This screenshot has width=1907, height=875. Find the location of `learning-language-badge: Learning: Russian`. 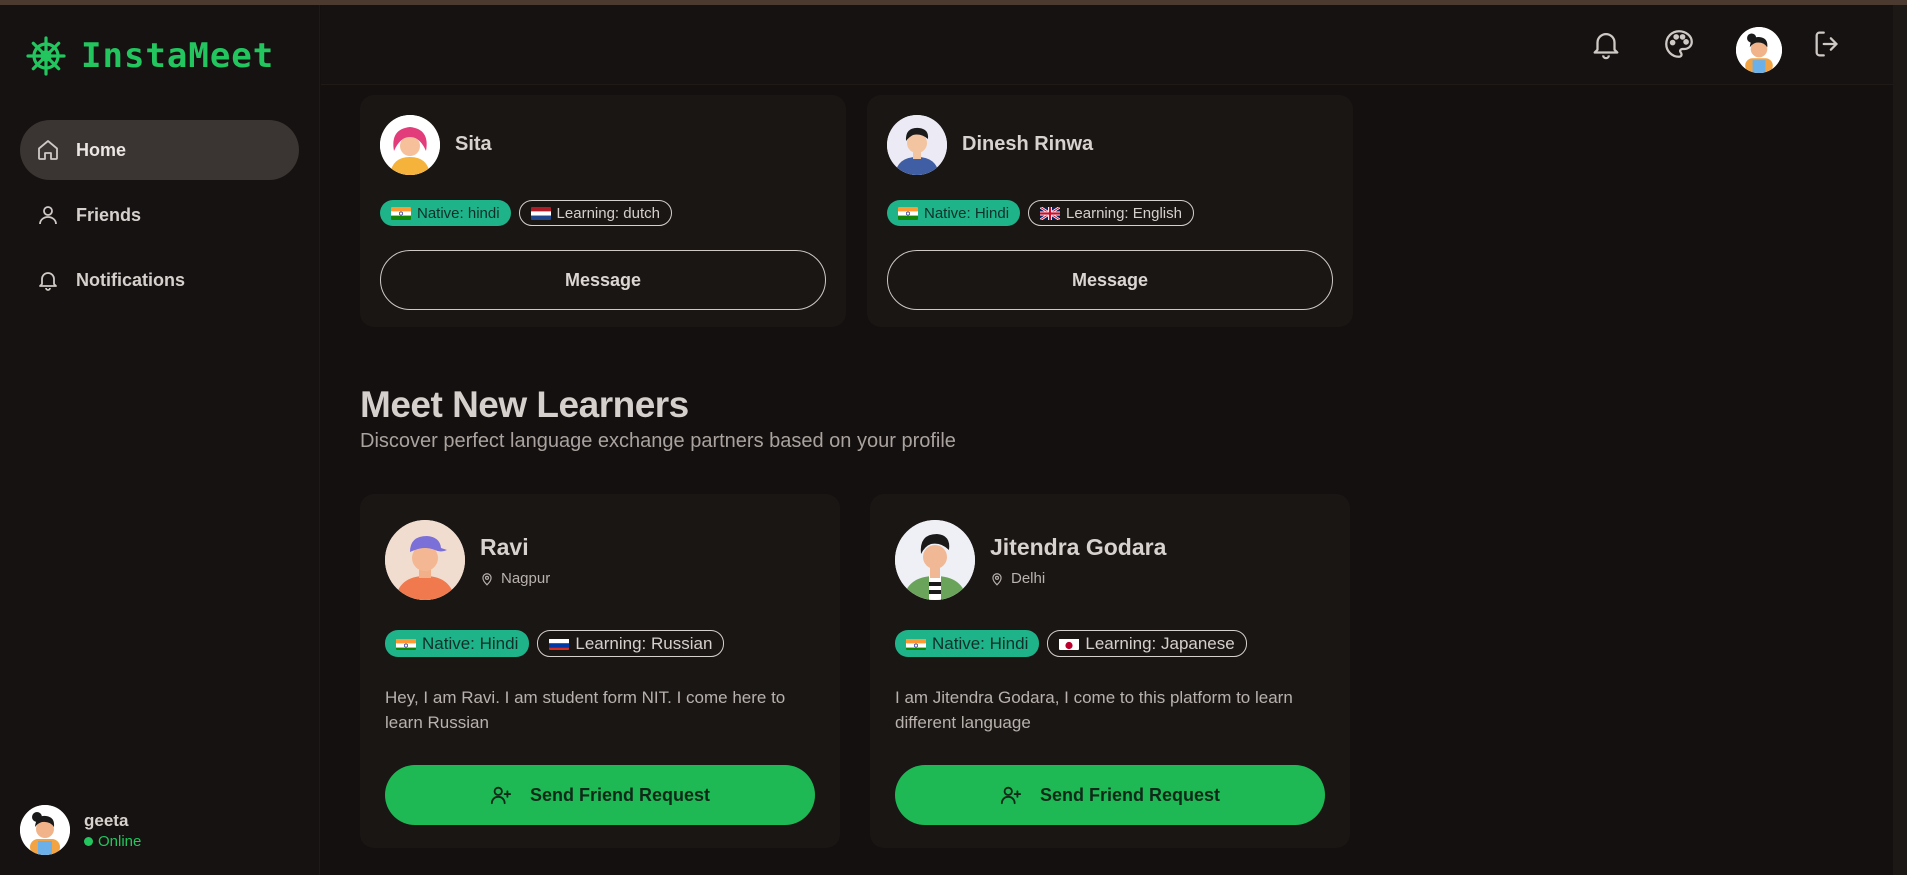

learning-language-badge: Learning: Russian is located at coordinates (631, 643).